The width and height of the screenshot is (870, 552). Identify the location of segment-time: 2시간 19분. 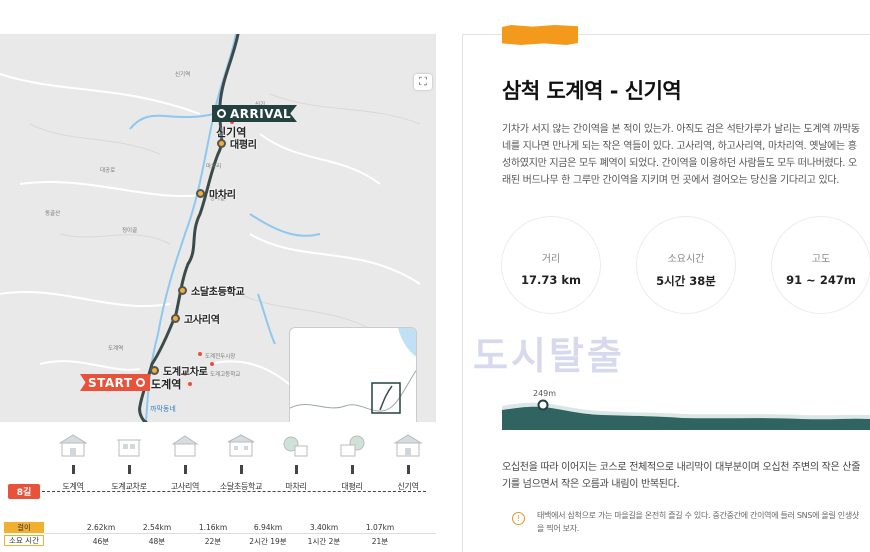
(268, 541).